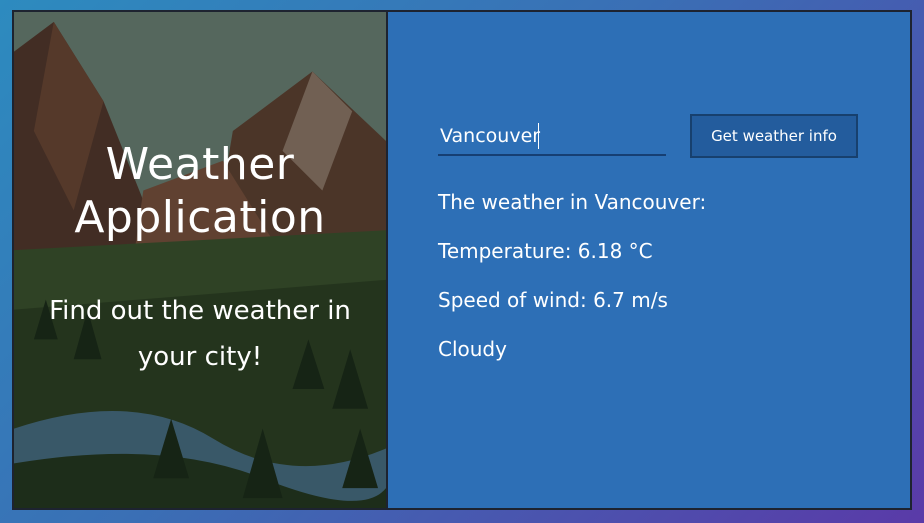 The height and width of the screenshot is (523, 924). I want to click on temperature-text: Temperature: 6.18 °C, so click(545, 251).